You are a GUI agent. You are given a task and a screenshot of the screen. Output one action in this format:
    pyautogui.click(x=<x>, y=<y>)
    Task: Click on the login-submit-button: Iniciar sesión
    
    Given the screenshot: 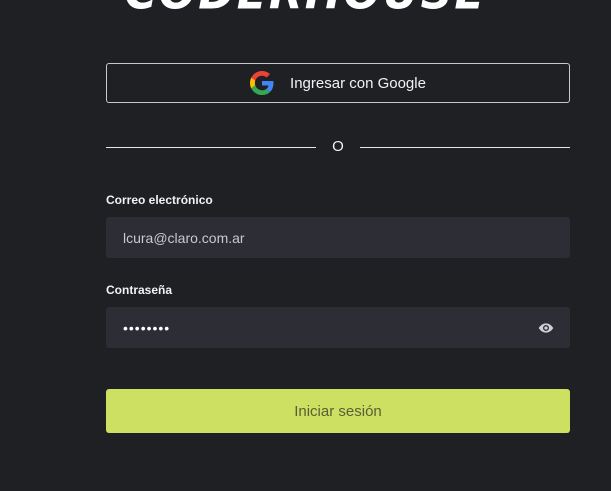 What is the action you would take?
    pyautogui.click(x=338, y=411)
    